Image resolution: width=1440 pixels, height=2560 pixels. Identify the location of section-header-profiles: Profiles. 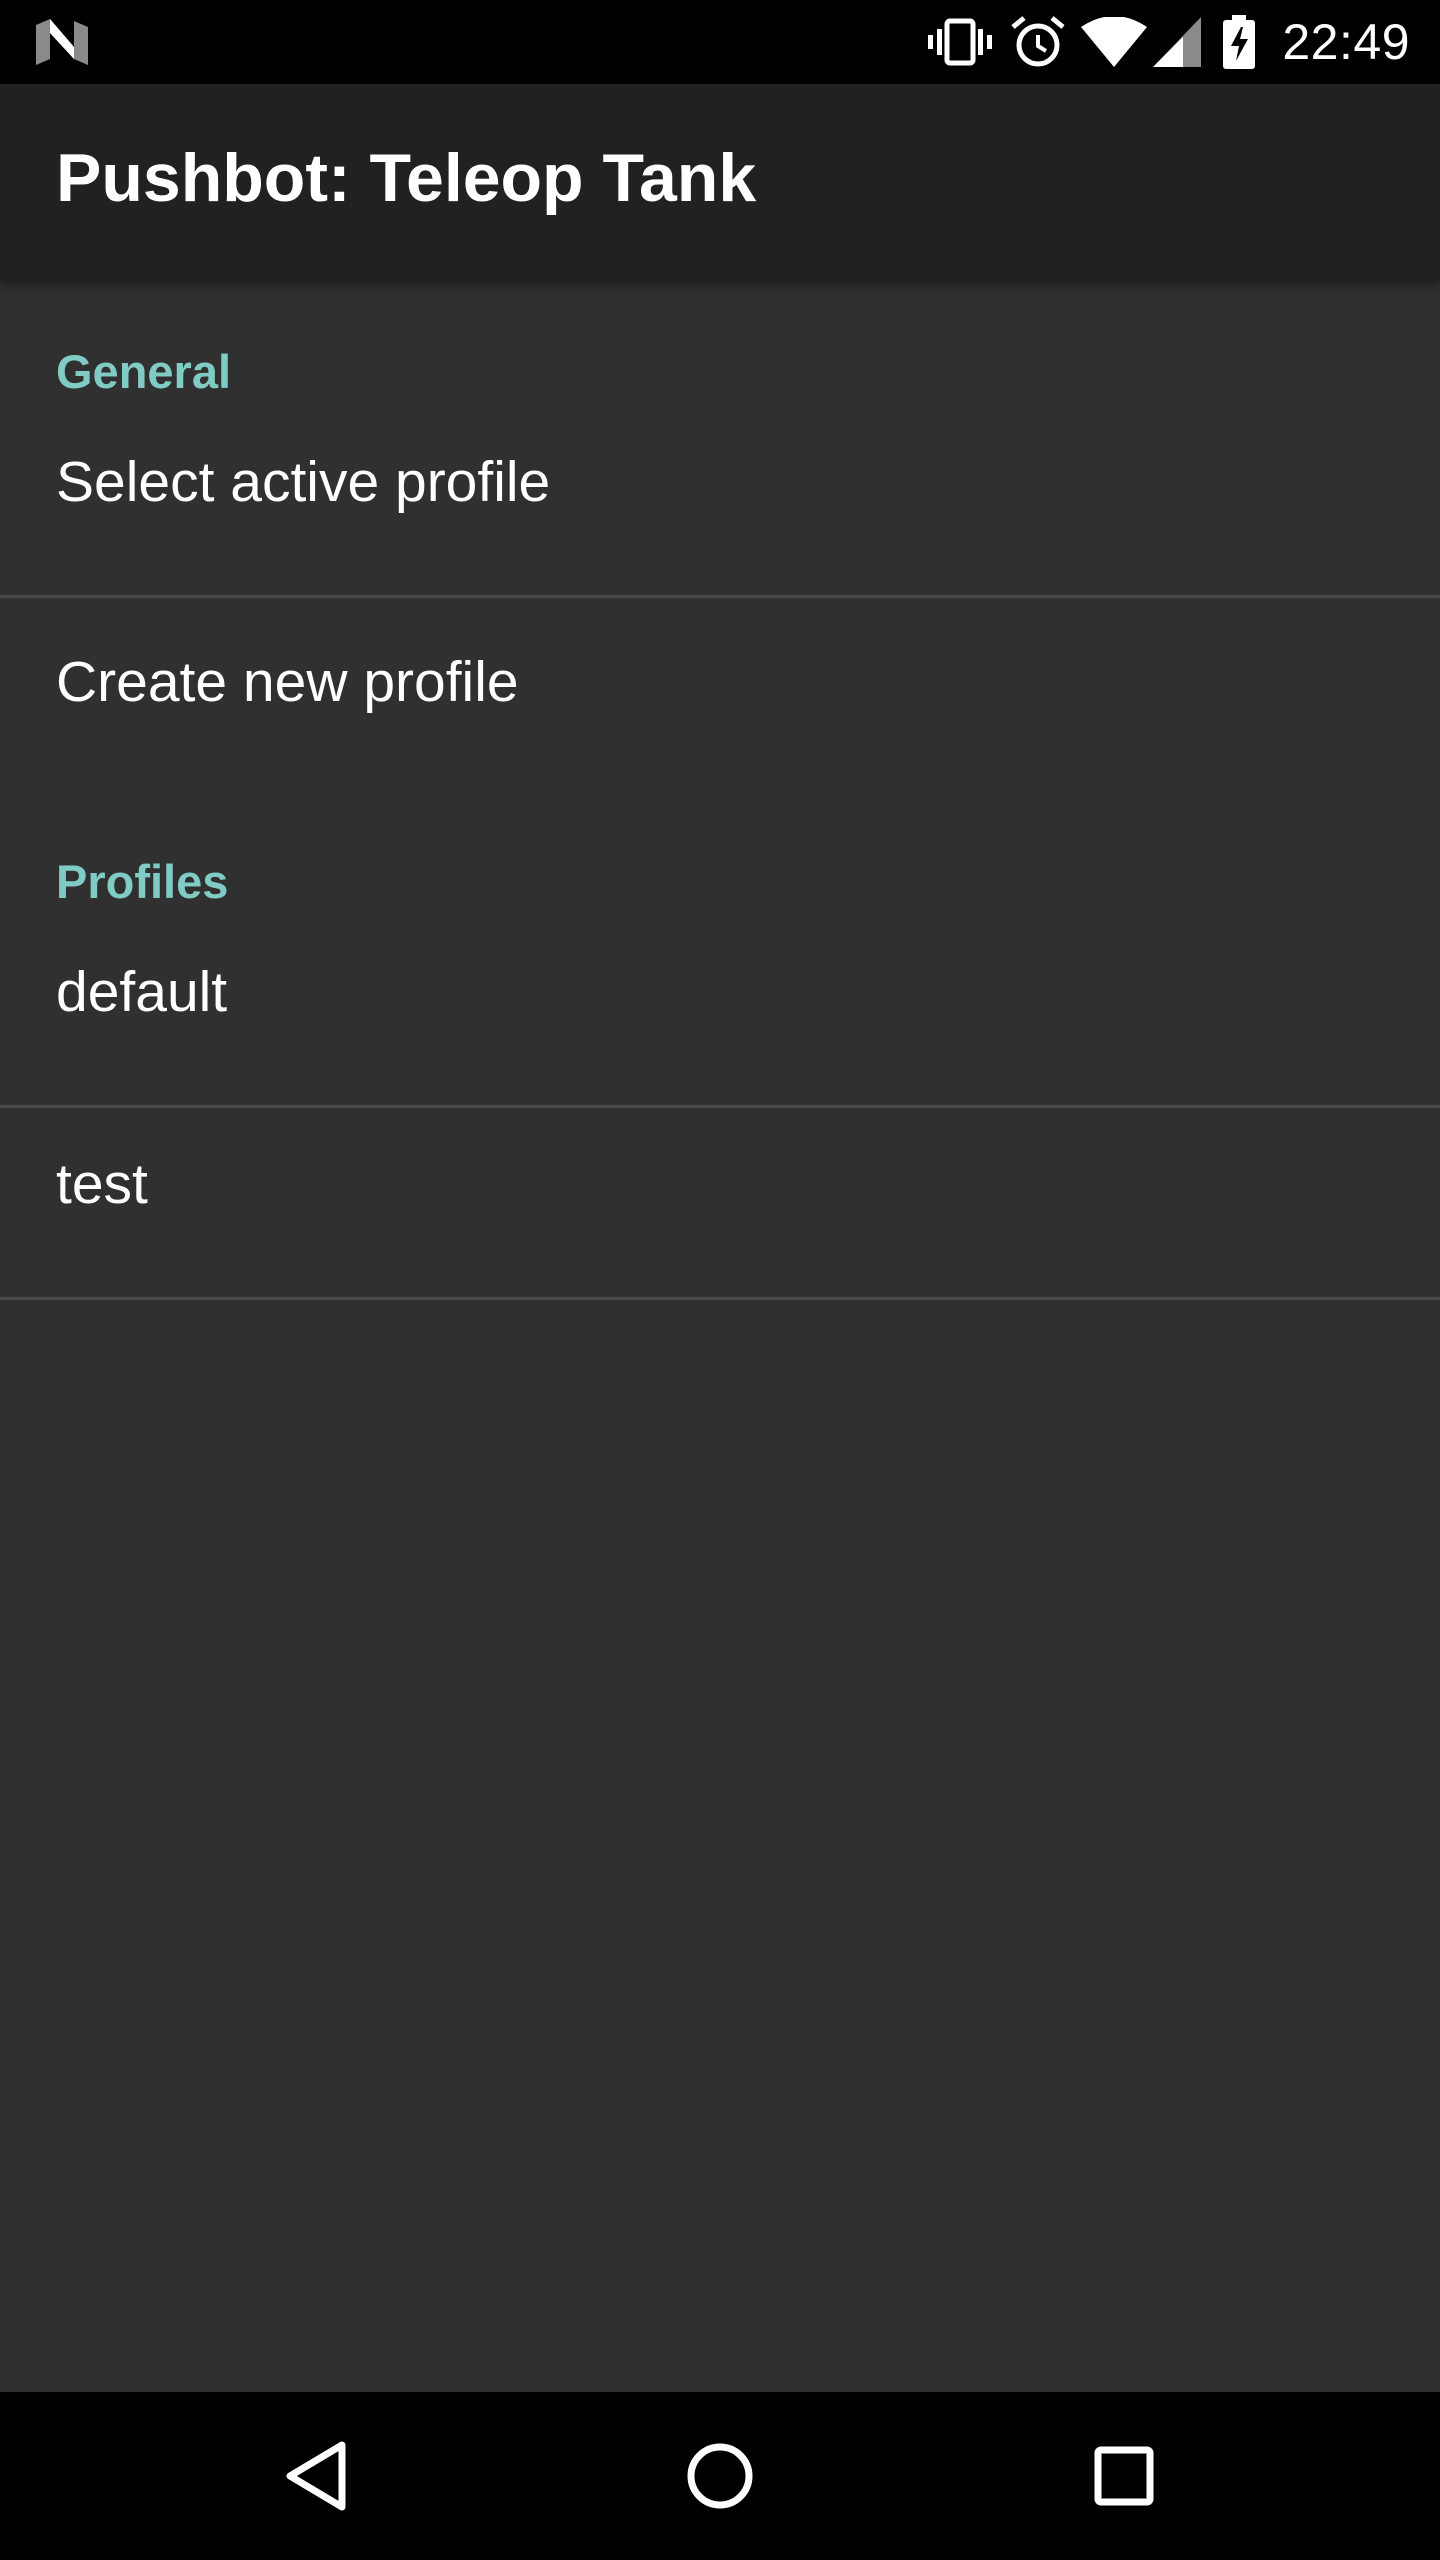
(142, 881).